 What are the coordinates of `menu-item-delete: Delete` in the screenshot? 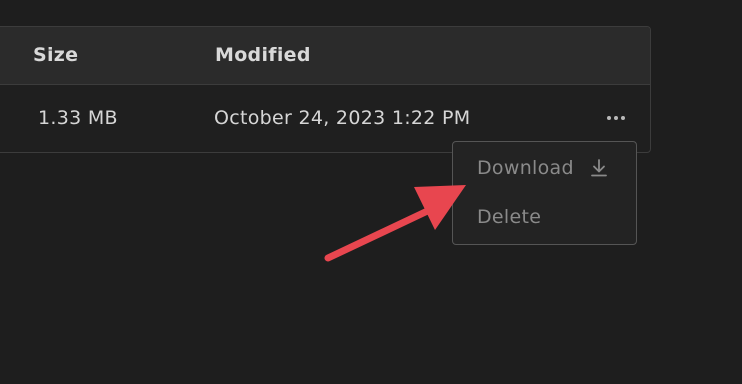 It's located at (544, 217).